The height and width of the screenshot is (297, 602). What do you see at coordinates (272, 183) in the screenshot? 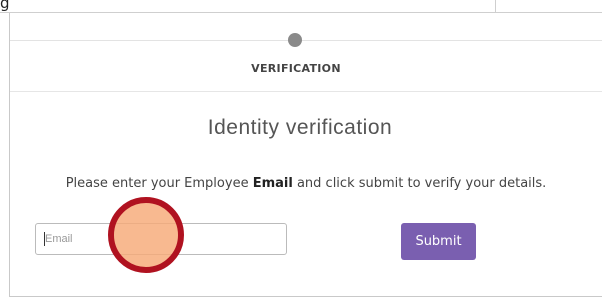
I see `instruction-email-emphasis: Email` at bounding box center [272, 183].